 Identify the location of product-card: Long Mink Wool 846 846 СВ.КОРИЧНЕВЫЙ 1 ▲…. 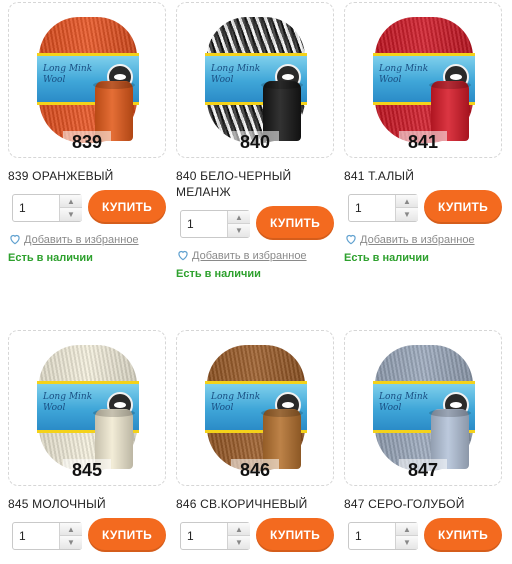
(256, 442).